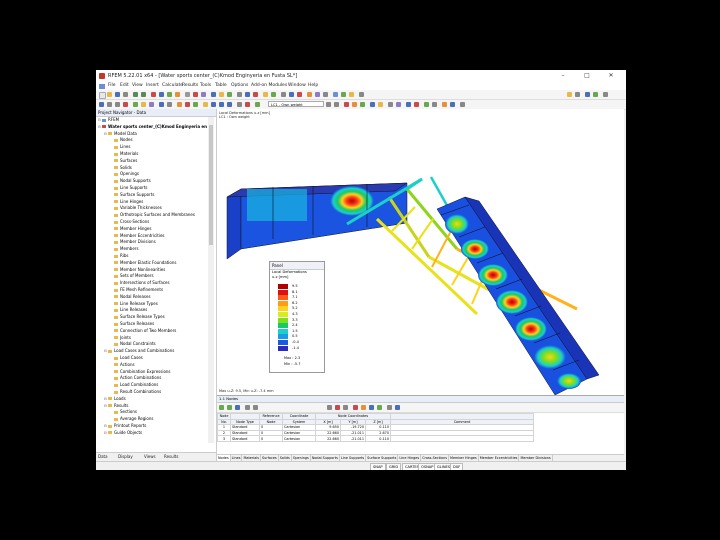 Image resolution: width=720 pixels, height=540 pixels. What do you see at coordinates (457, 466) in the screenshot?
I see `status-toggle: DXF` at bounding box center [457, 466].